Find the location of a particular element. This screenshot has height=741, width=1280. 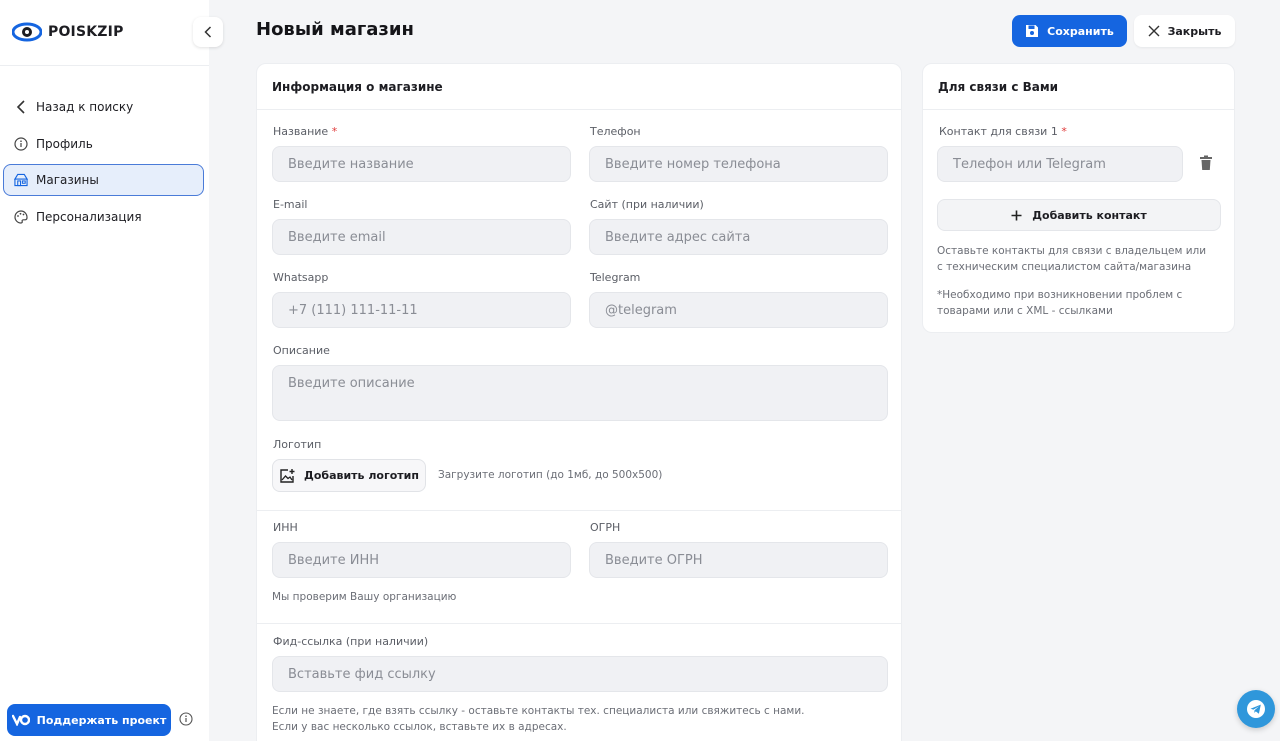

sidebar-item-label: Профиль is located at coordinates (64, 143).